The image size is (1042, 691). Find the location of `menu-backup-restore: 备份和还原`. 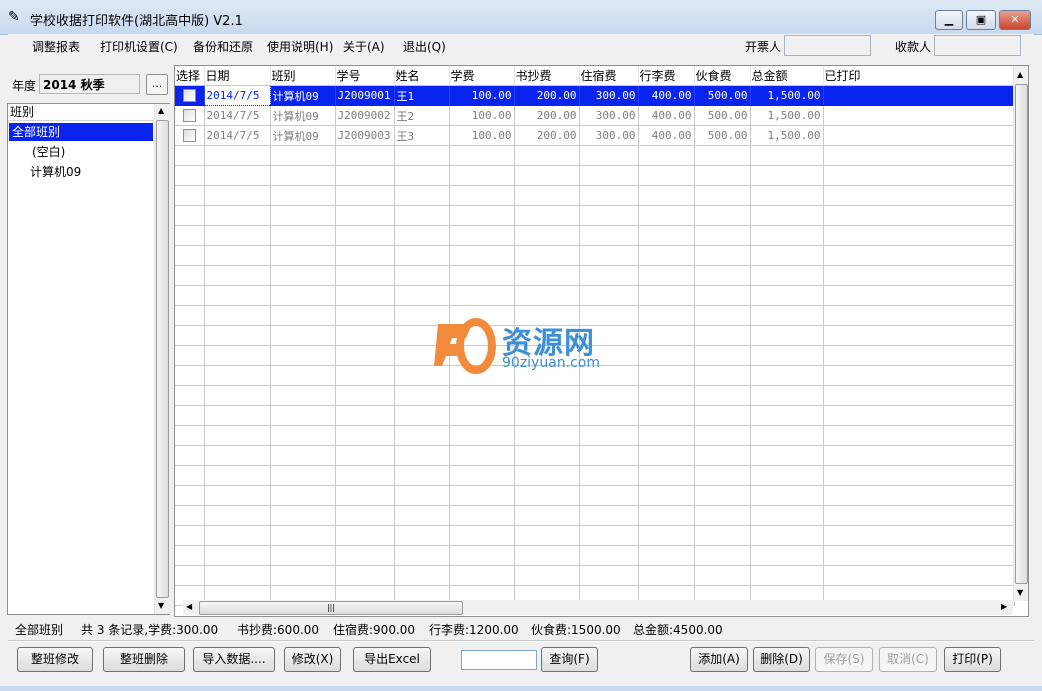

menu-backup-restore: 备份和还原 is located at coordinates (223, 46).